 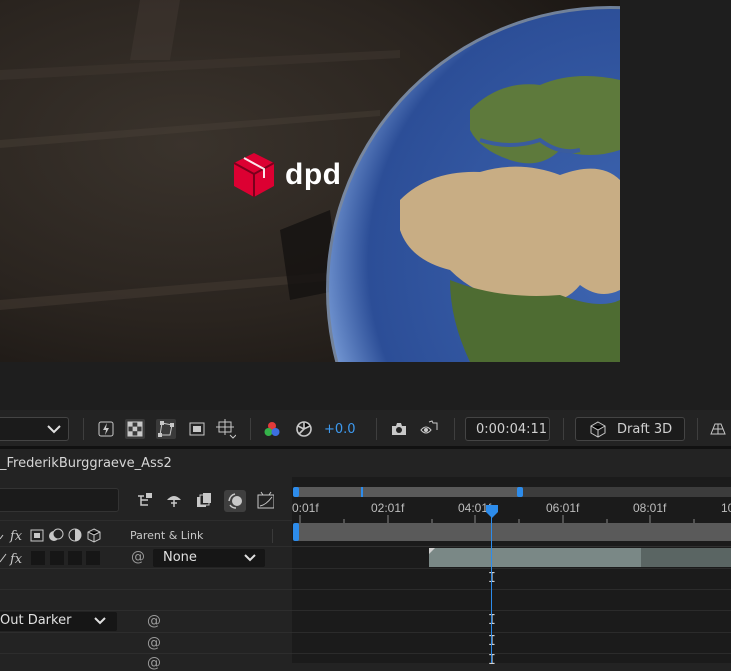 I want to click on renderer-button: Draft 3D, so click(x=630, y=429).